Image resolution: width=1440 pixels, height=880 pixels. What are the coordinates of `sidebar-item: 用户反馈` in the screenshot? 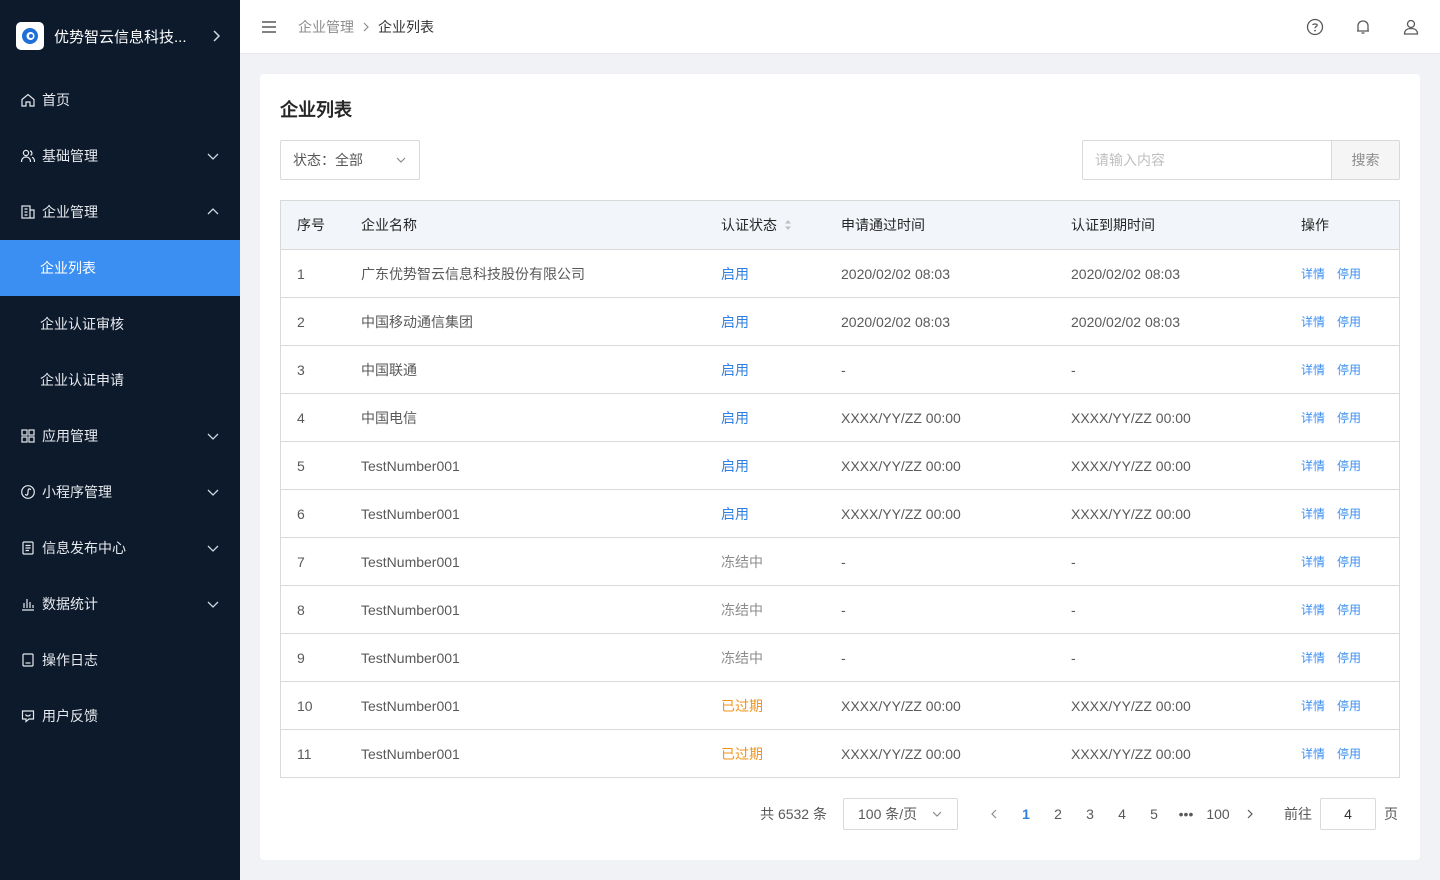 It's located at (120, 716).